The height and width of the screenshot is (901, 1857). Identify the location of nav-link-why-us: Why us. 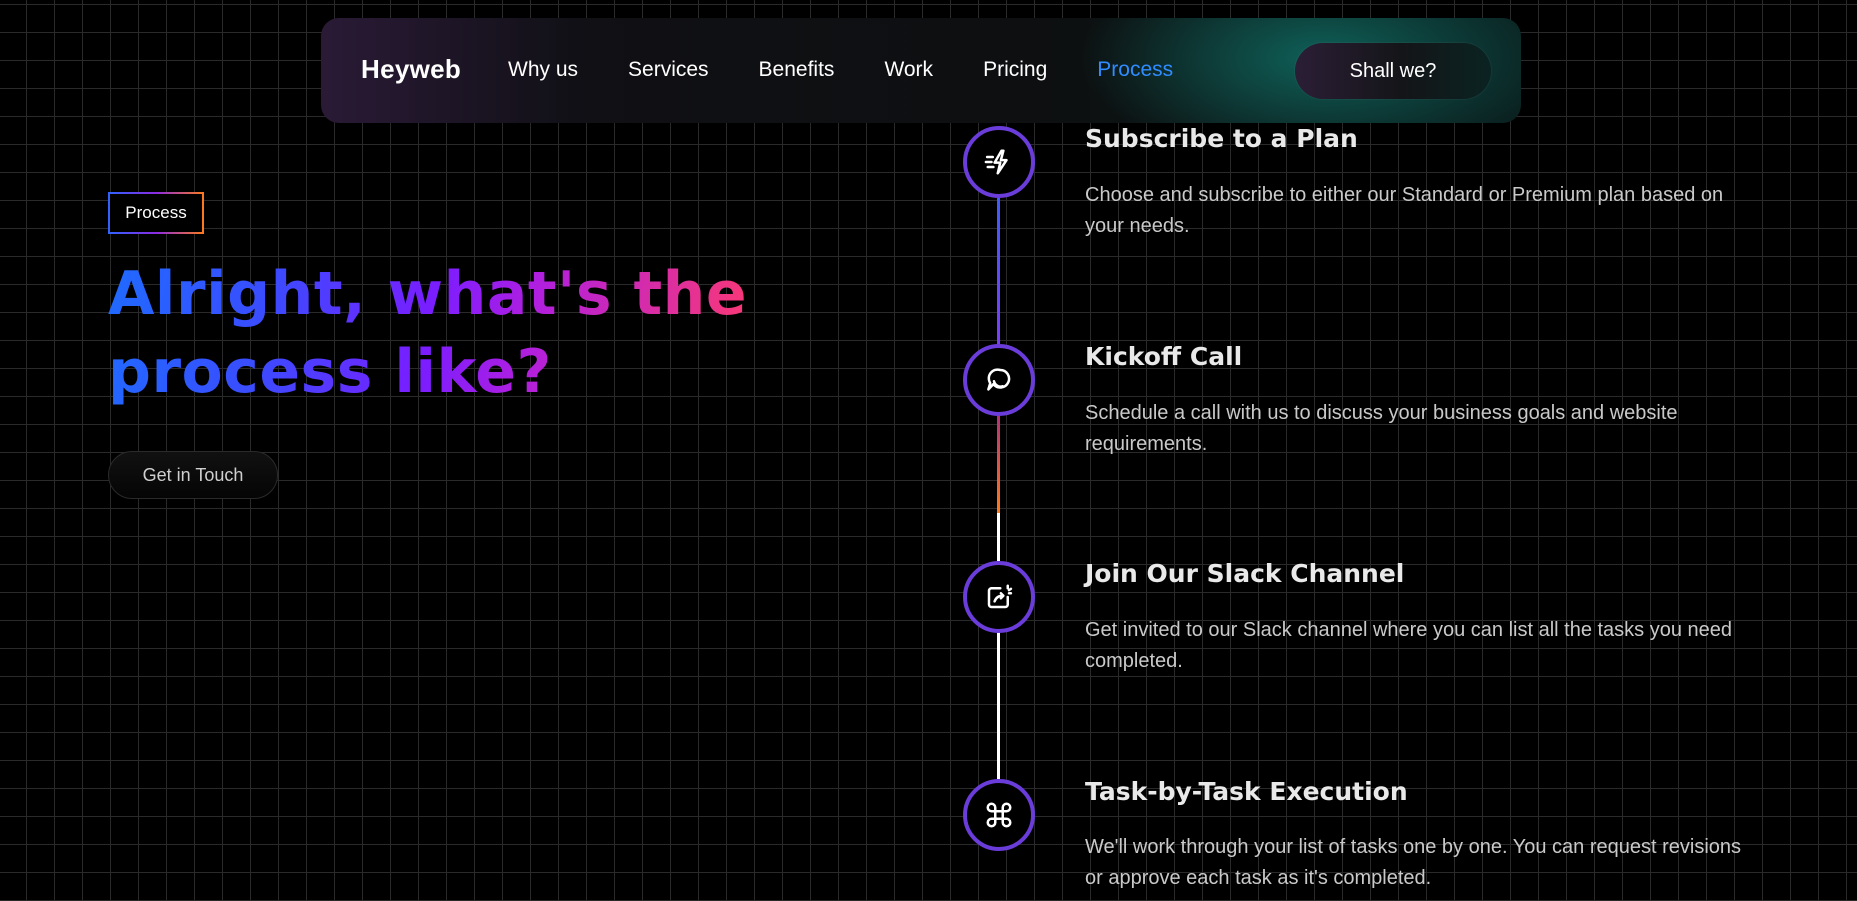
(543, 70).